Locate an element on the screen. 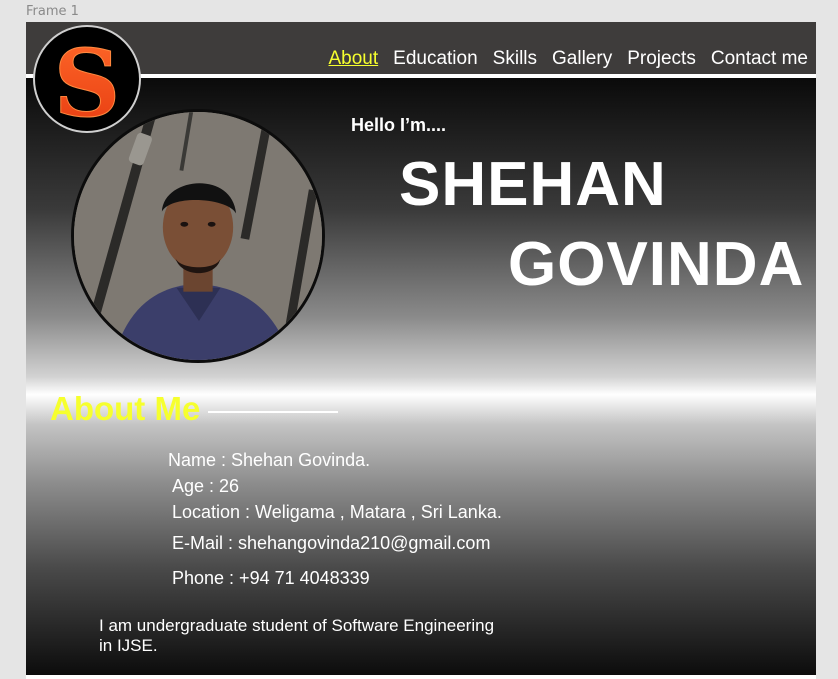 This screenshot has height=679, width=838. logo: S is located at coordinates (87, 79).